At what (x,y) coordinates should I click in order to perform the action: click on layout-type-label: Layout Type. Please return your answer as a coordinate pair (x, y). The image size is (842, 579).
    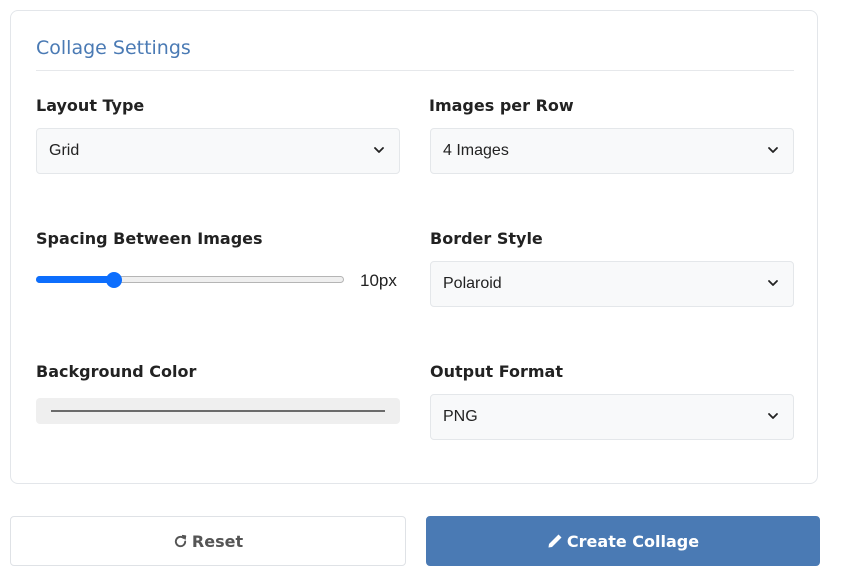
    Looking at the image, I should click on (90, 105).